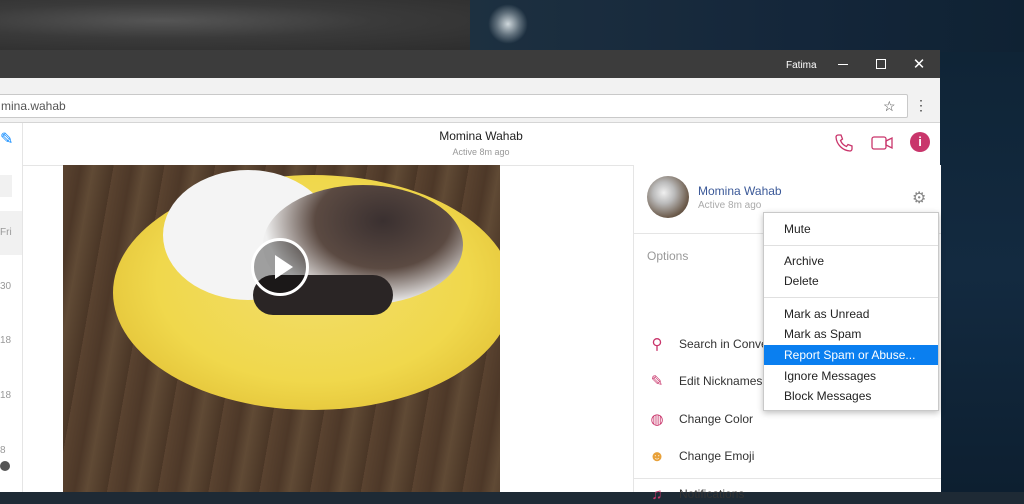  What do you see at coordinates (740, 191) in the screenshot?
I see `profile-name: Momina Wahab` at bounding box center [740, 191].